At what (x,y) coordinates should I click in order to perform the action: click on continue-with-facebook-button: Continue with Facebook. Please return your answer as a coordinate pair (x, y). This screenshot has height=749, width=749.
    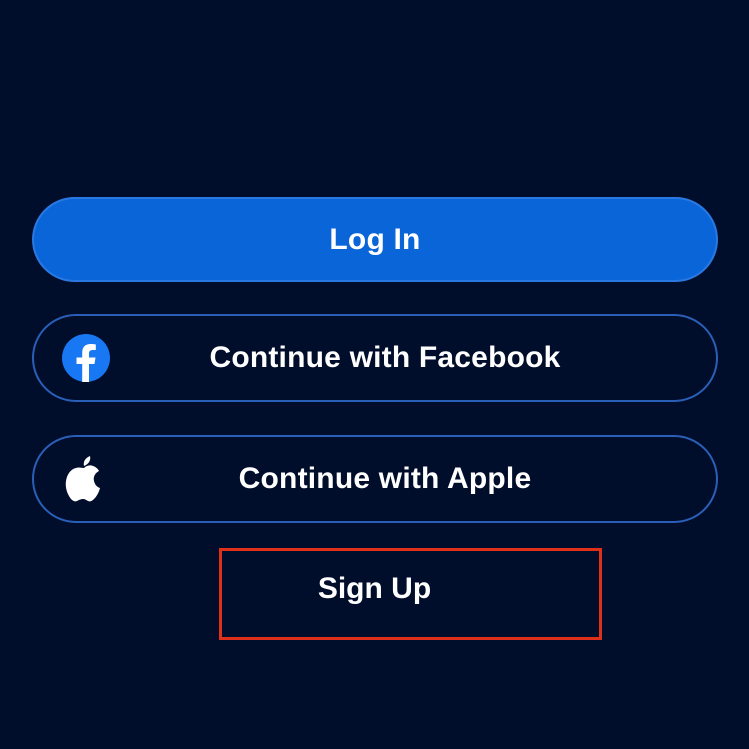
    Looking at the image, I should click on (375, 358).